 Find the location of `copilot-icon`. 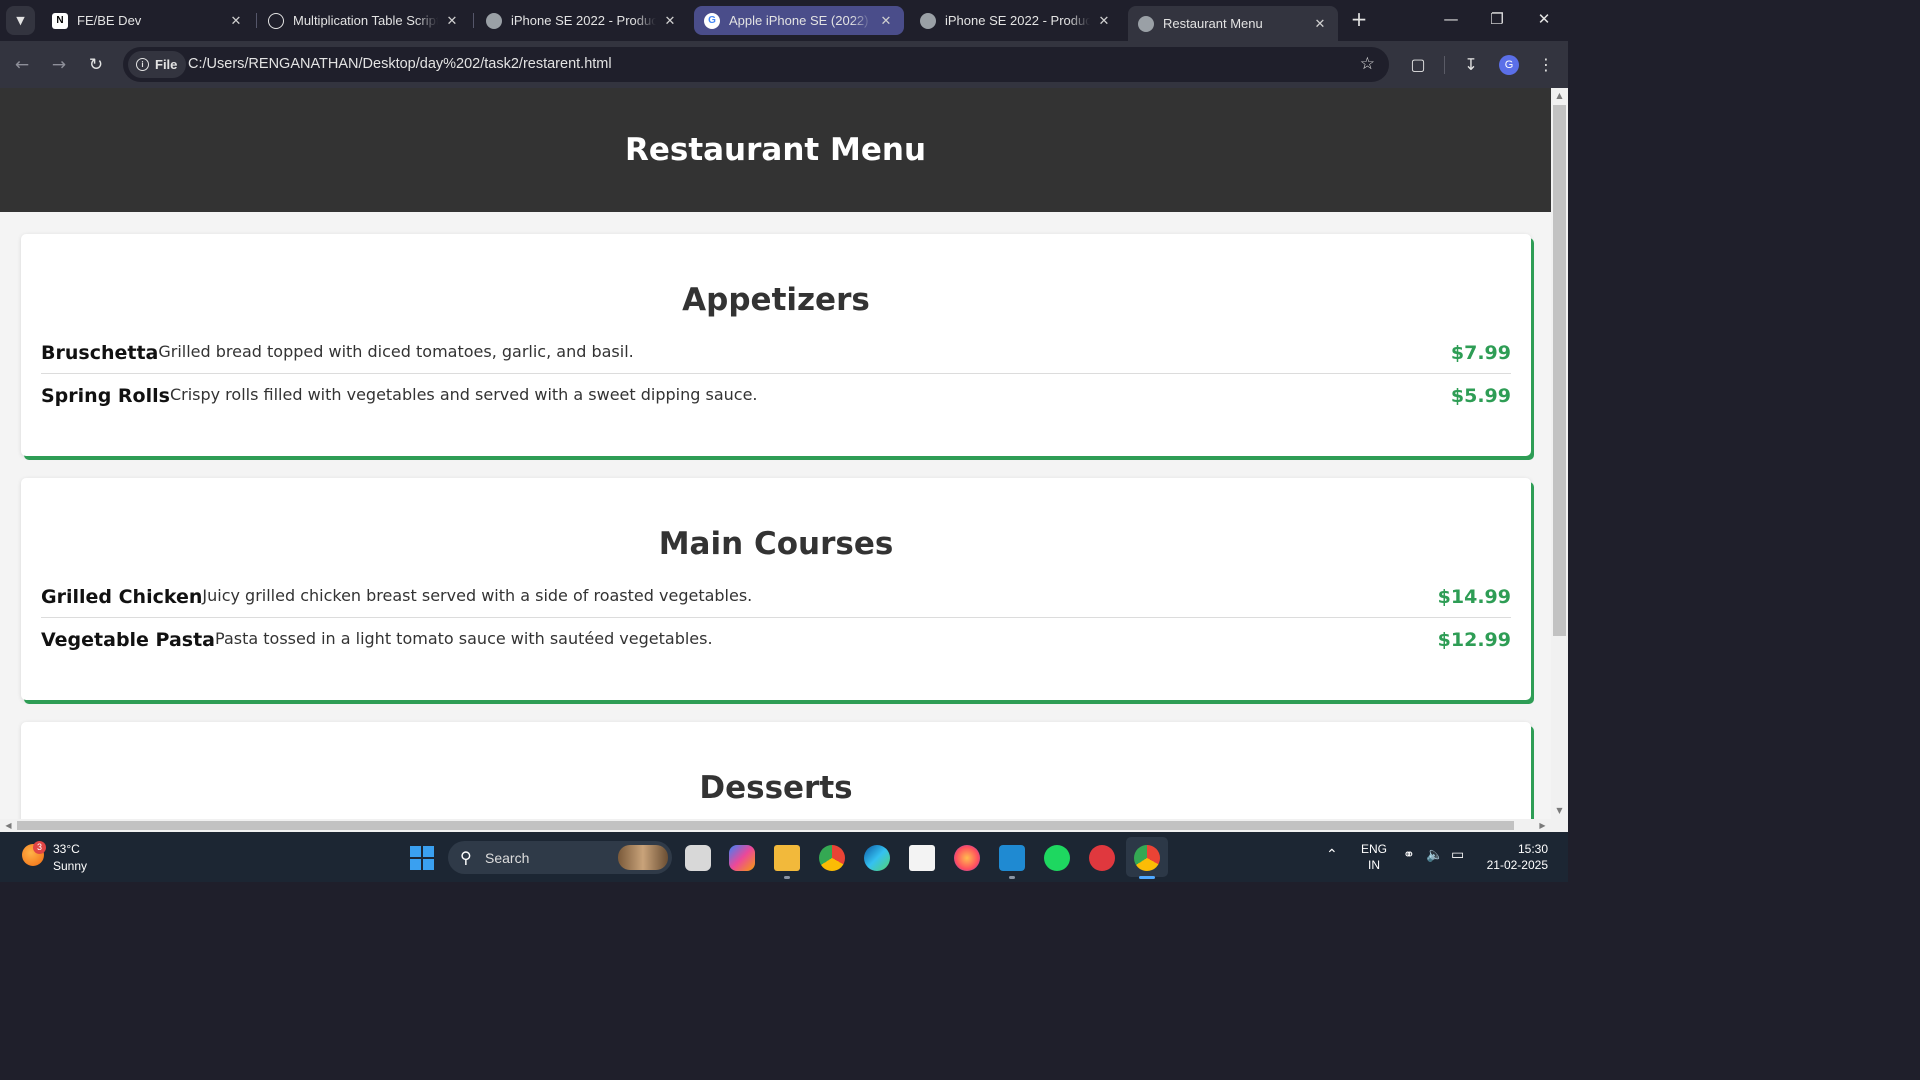

copilot-icon is located at coordinates (742, 858).